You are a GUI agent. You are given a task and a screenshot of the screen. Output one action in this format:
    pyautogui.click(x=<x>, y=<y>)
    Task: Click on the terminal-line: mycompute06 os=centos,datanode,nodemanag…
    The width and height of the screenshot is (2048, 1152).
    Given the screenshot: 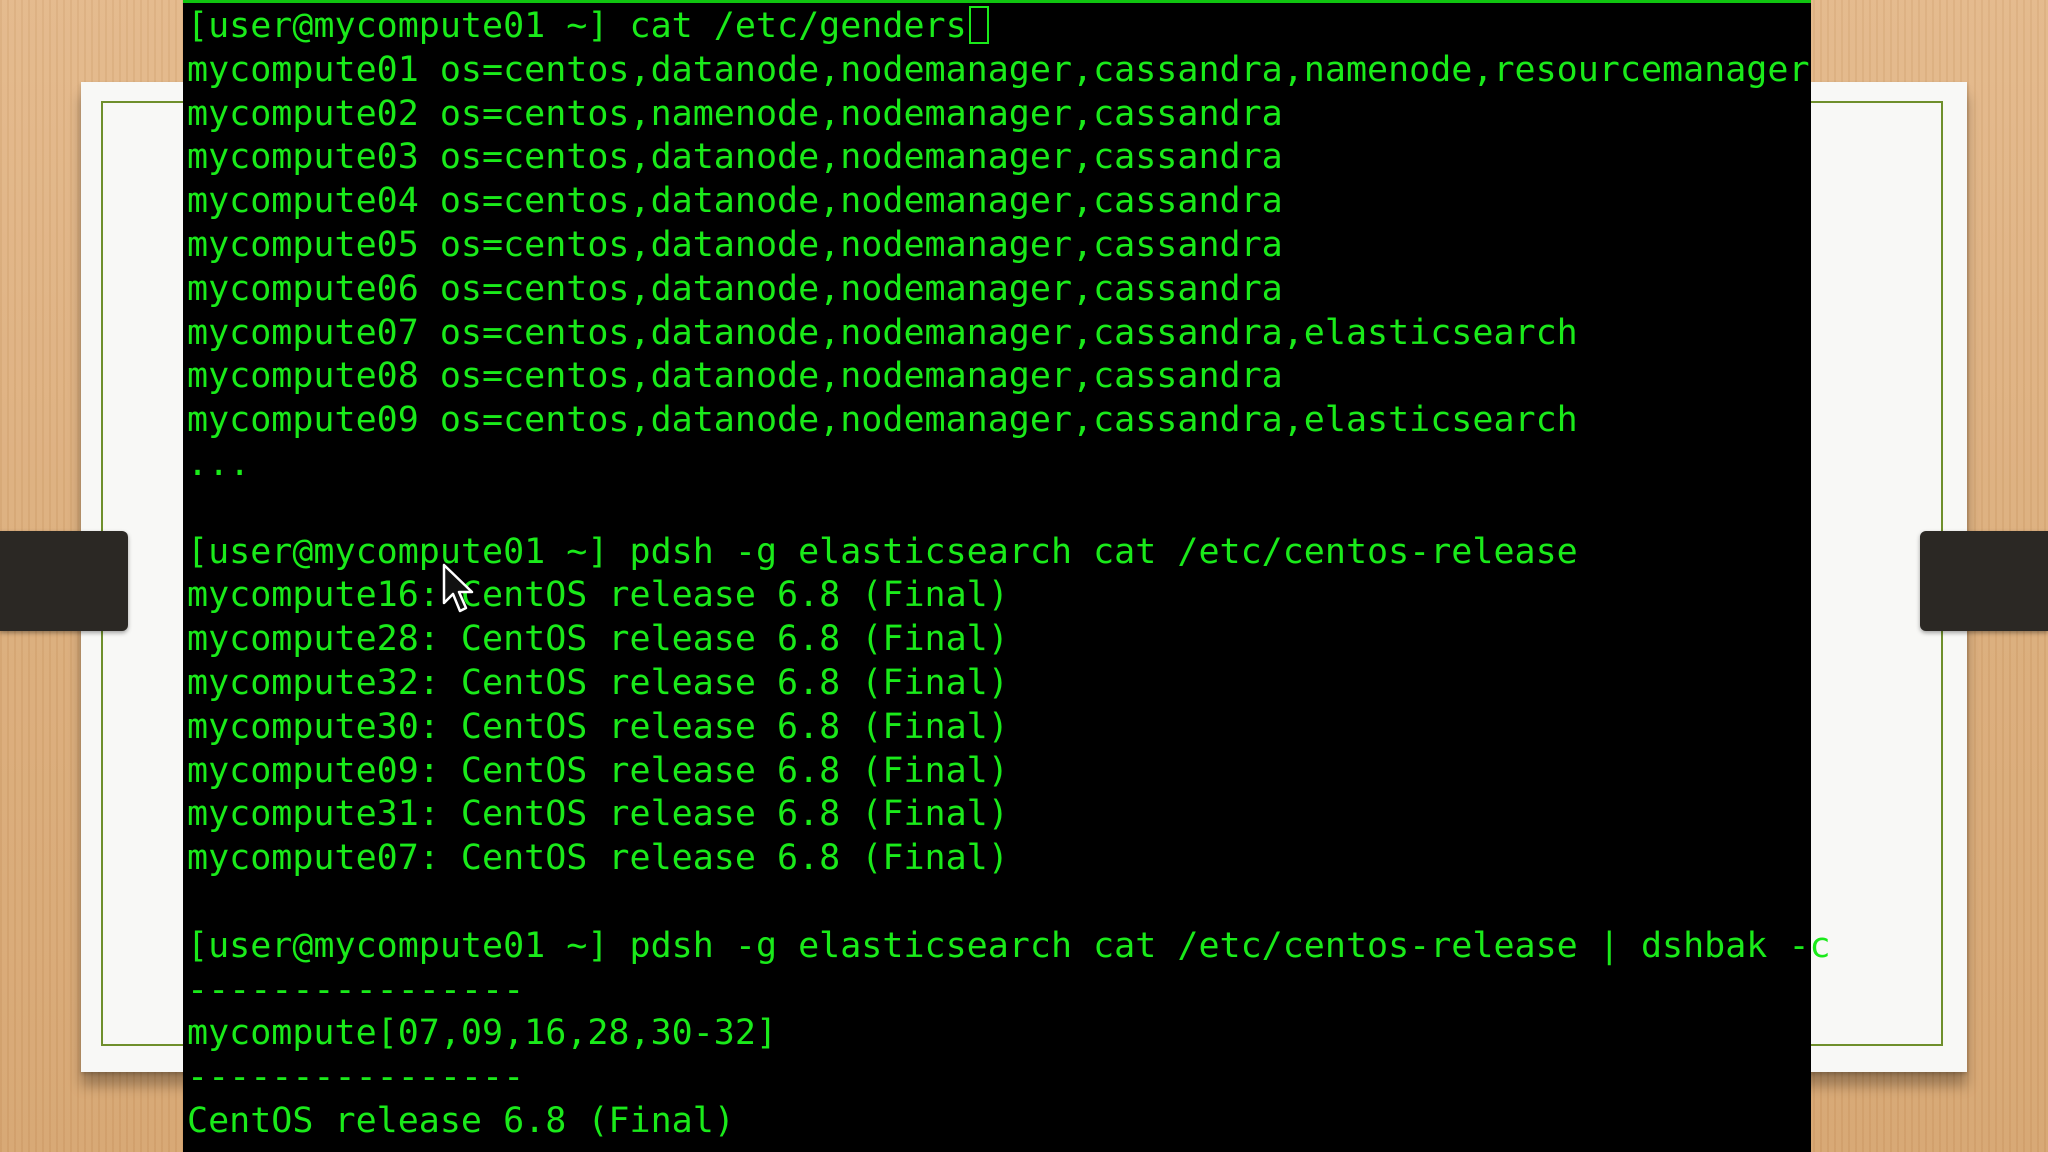 What is the action you would take?
    pyautogui.click(x=735, y=288)
    